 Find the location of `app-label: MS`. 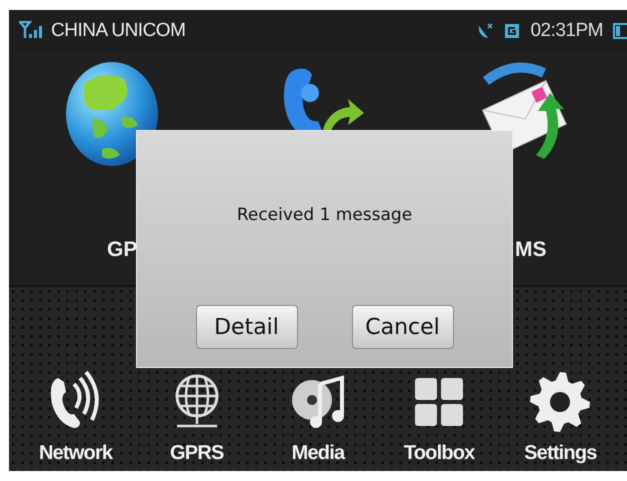

app-label: MS is located at coordinates (530, 250).